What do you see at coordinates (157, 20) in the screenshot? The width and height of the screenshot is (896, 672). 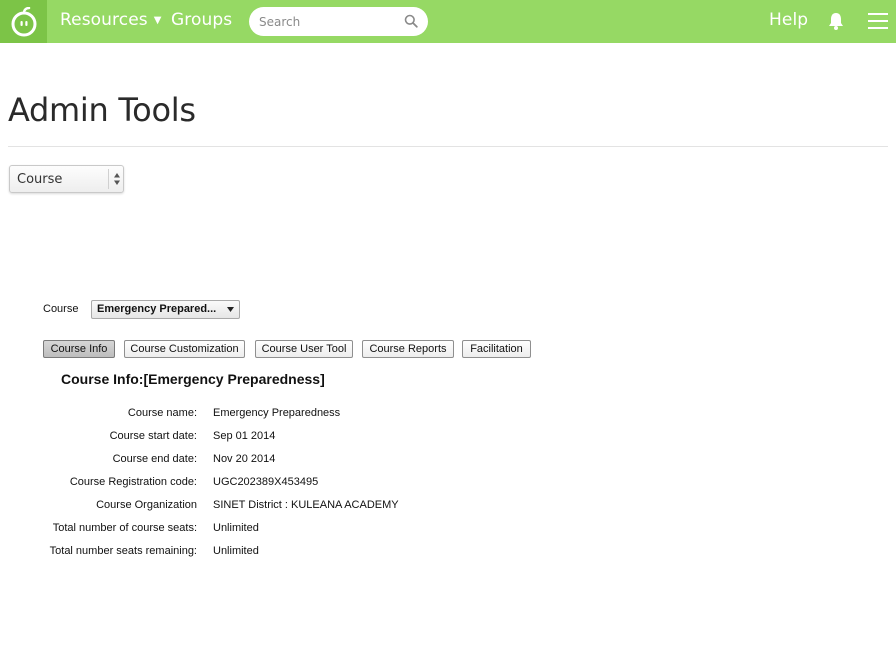 I see `chevron-down-icon: ▼` at bounding box center [157, 20].